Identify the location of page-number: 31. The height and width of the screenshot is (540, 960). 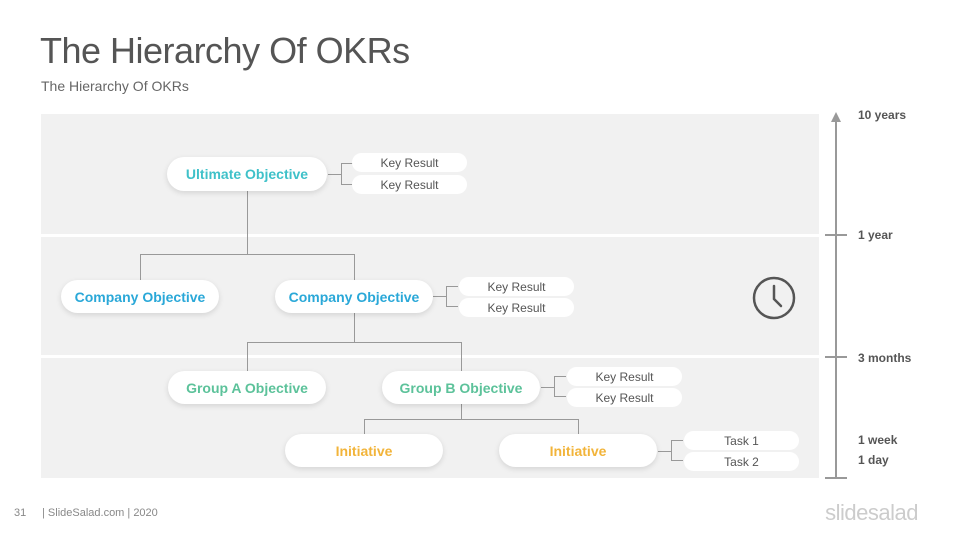
(20, 513).